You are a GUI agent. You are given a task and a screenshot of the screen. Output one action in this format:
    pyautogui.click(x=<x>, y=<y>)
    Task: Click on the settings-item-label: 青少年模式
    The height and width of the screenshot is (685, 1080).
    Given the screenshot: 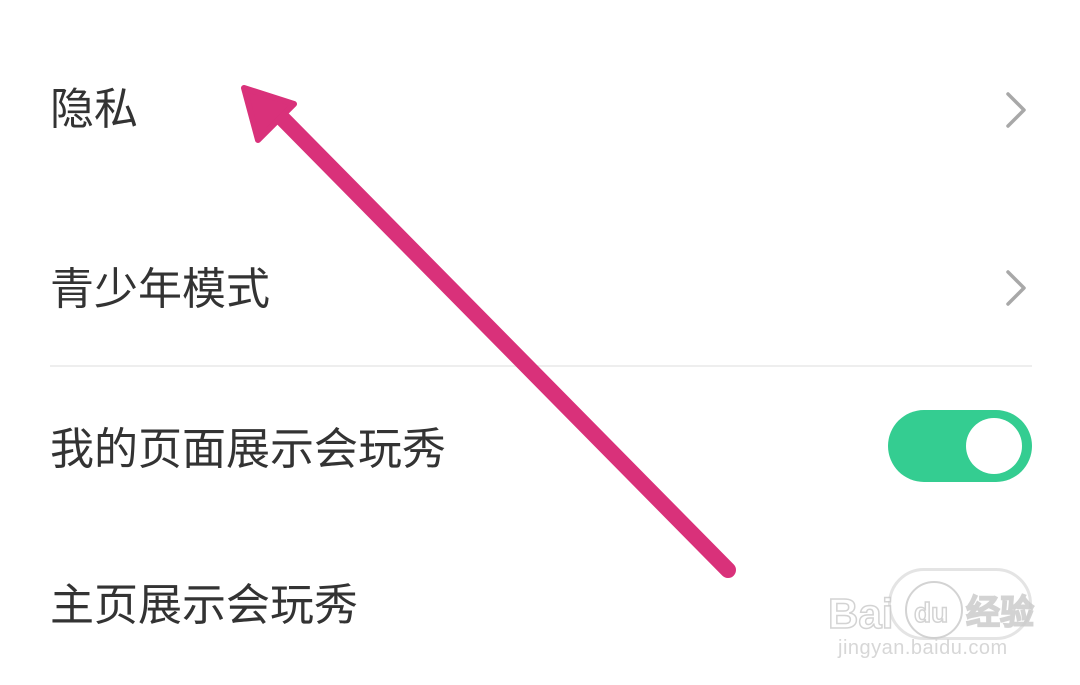 What is the action you would take?
    pyautogui.click(x=160, y=289)
    